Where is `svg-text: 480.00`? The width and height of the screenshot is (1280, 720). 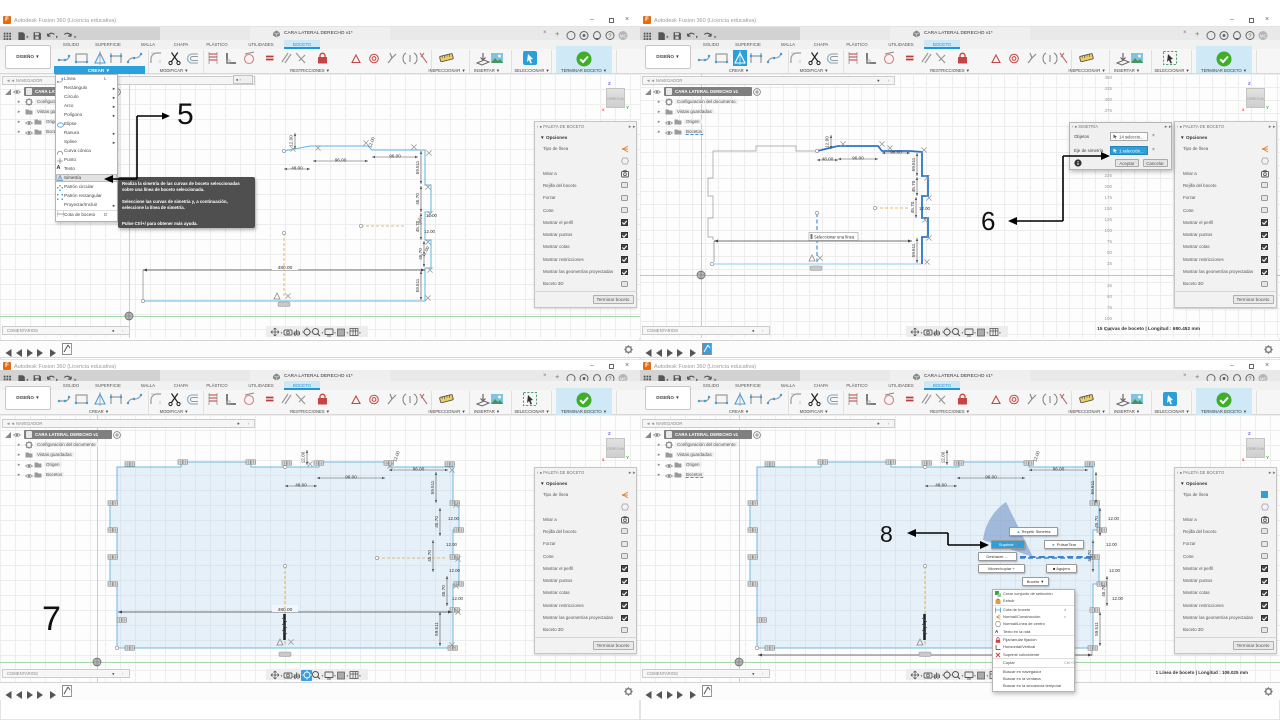 svg-text: 480.00 is located at coordinates (285, 268).